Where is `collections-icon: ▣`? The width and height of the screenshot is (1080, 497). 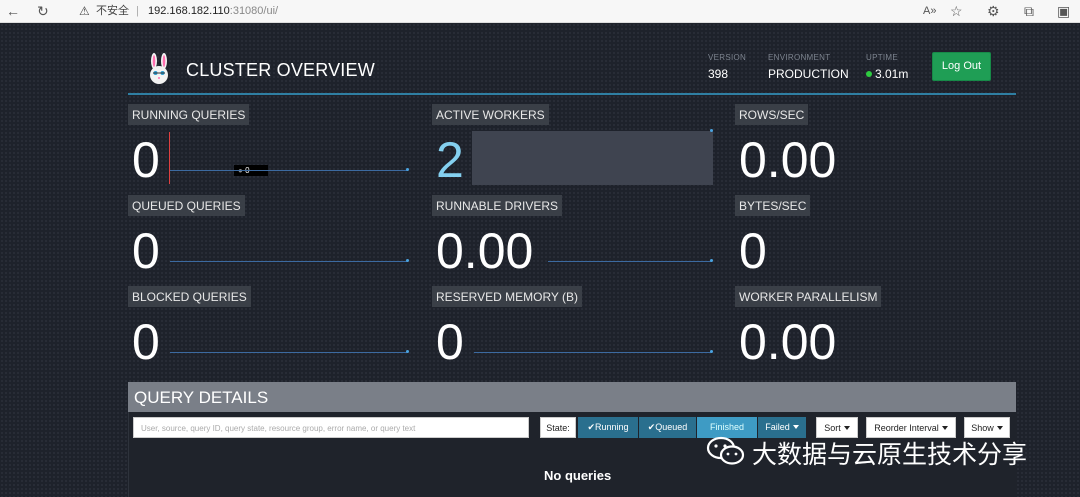
collections-icon: ▣ is located at coordinates (1063, 11).